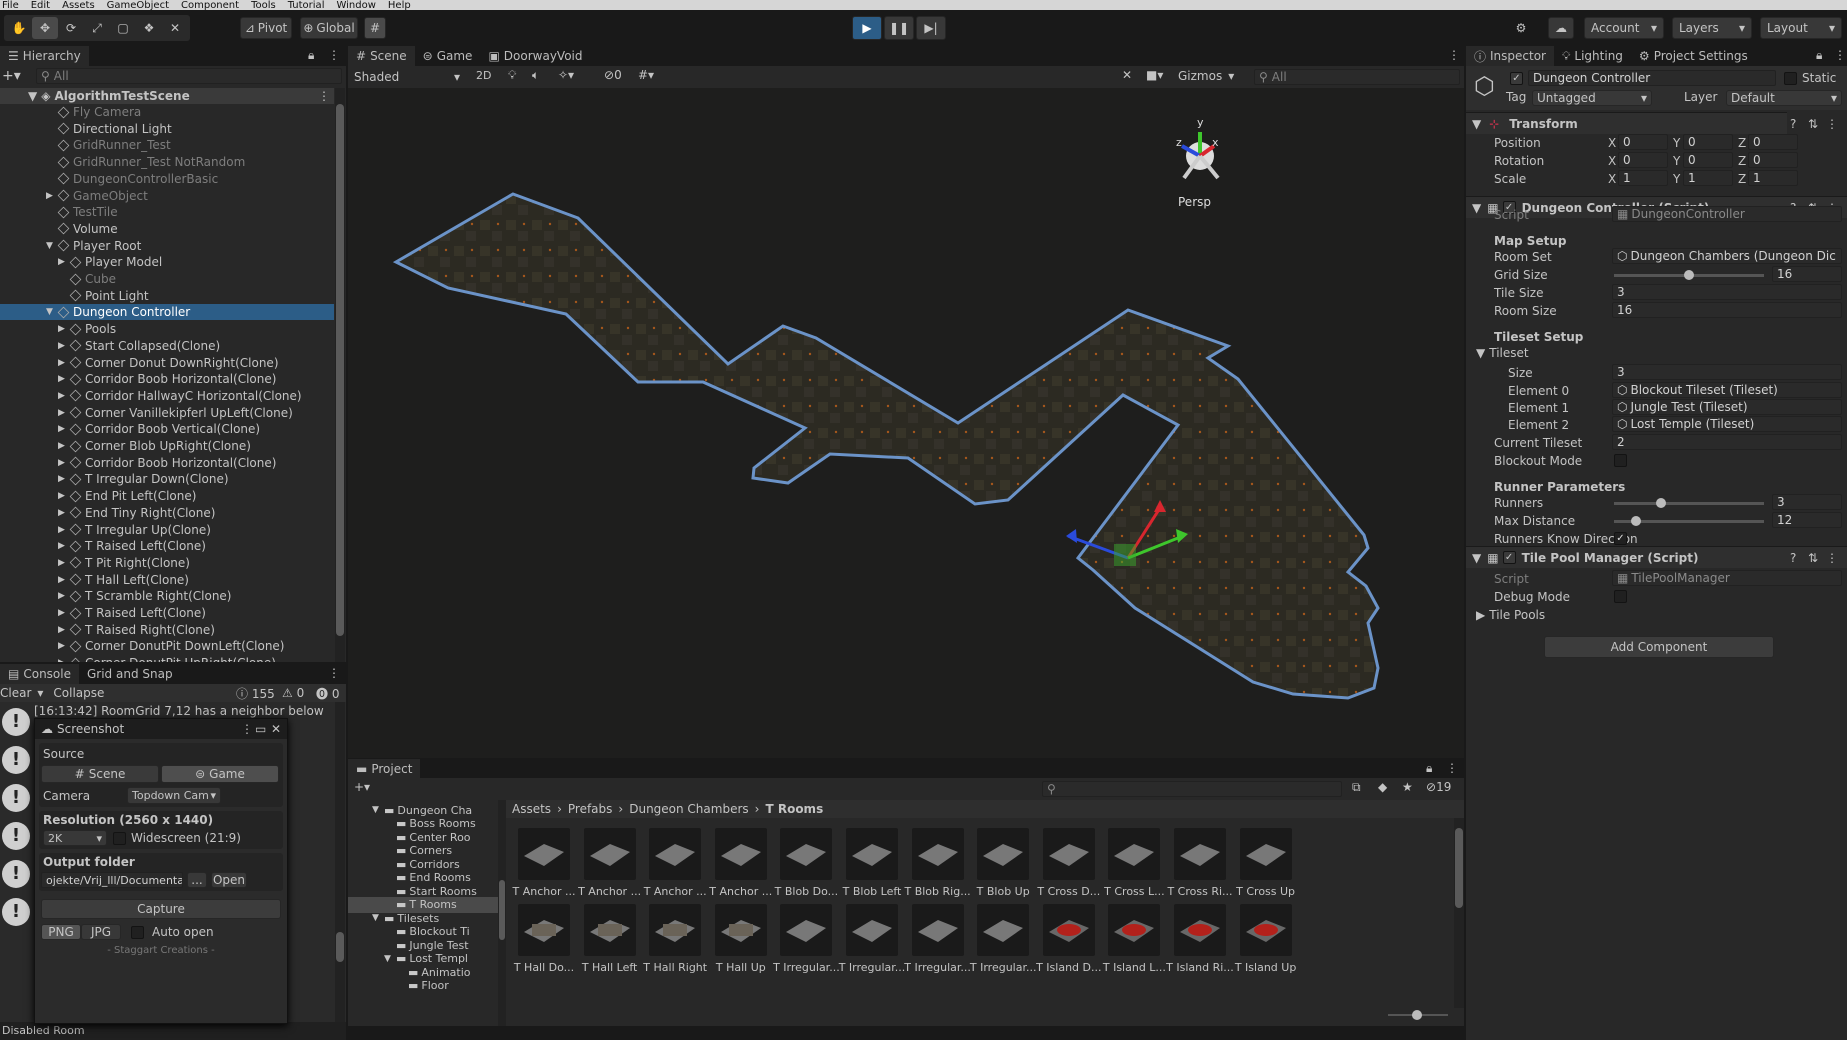 The image size is (1847, 1040). What do you see at coordinates (78, 693) in the screenshot?
I see `collapse-button: Collapse` at bounding box center [78, 693].